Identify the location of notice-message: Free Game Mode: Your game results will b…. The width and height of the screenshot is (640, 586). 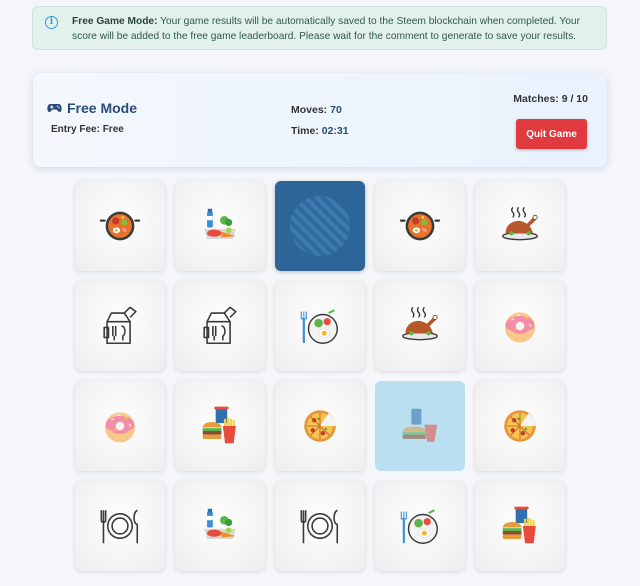
(333, 29).